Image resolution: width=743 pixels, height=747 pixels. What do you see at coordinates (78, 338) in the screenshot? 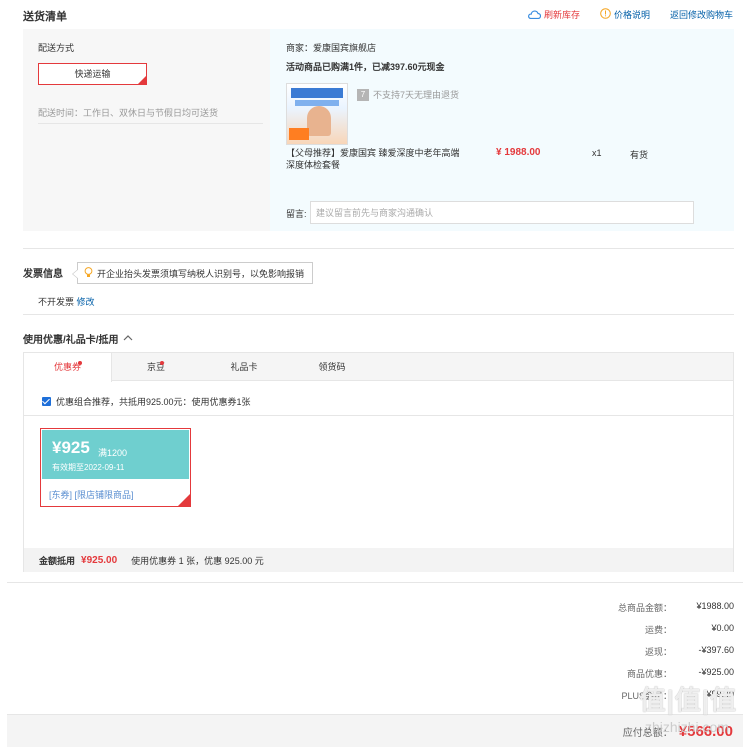
I see `coupon-section-toggle: 使用优惠/礼品卡/抵用` at bounding box center [78, 338].